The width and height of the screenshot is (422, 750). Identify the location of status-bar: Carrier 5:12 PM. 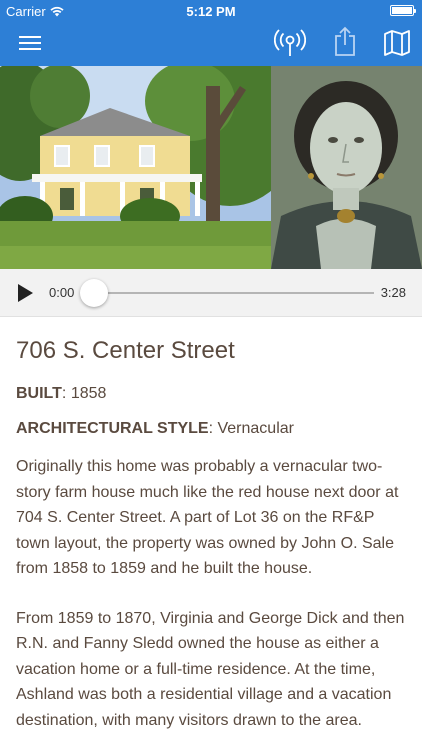
(211, 11).